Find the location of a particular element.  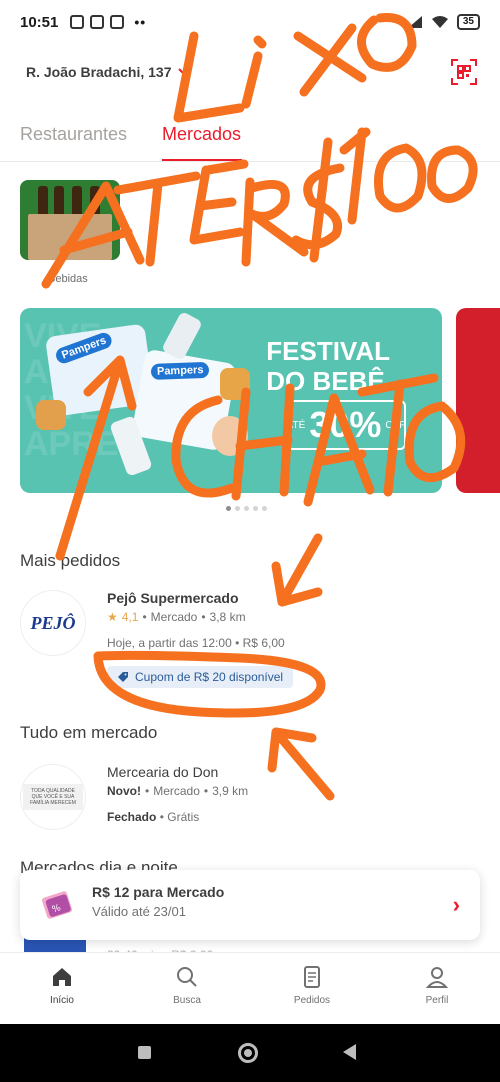

store-logo-text: PEJÔ is located at coordinates (53, 622).